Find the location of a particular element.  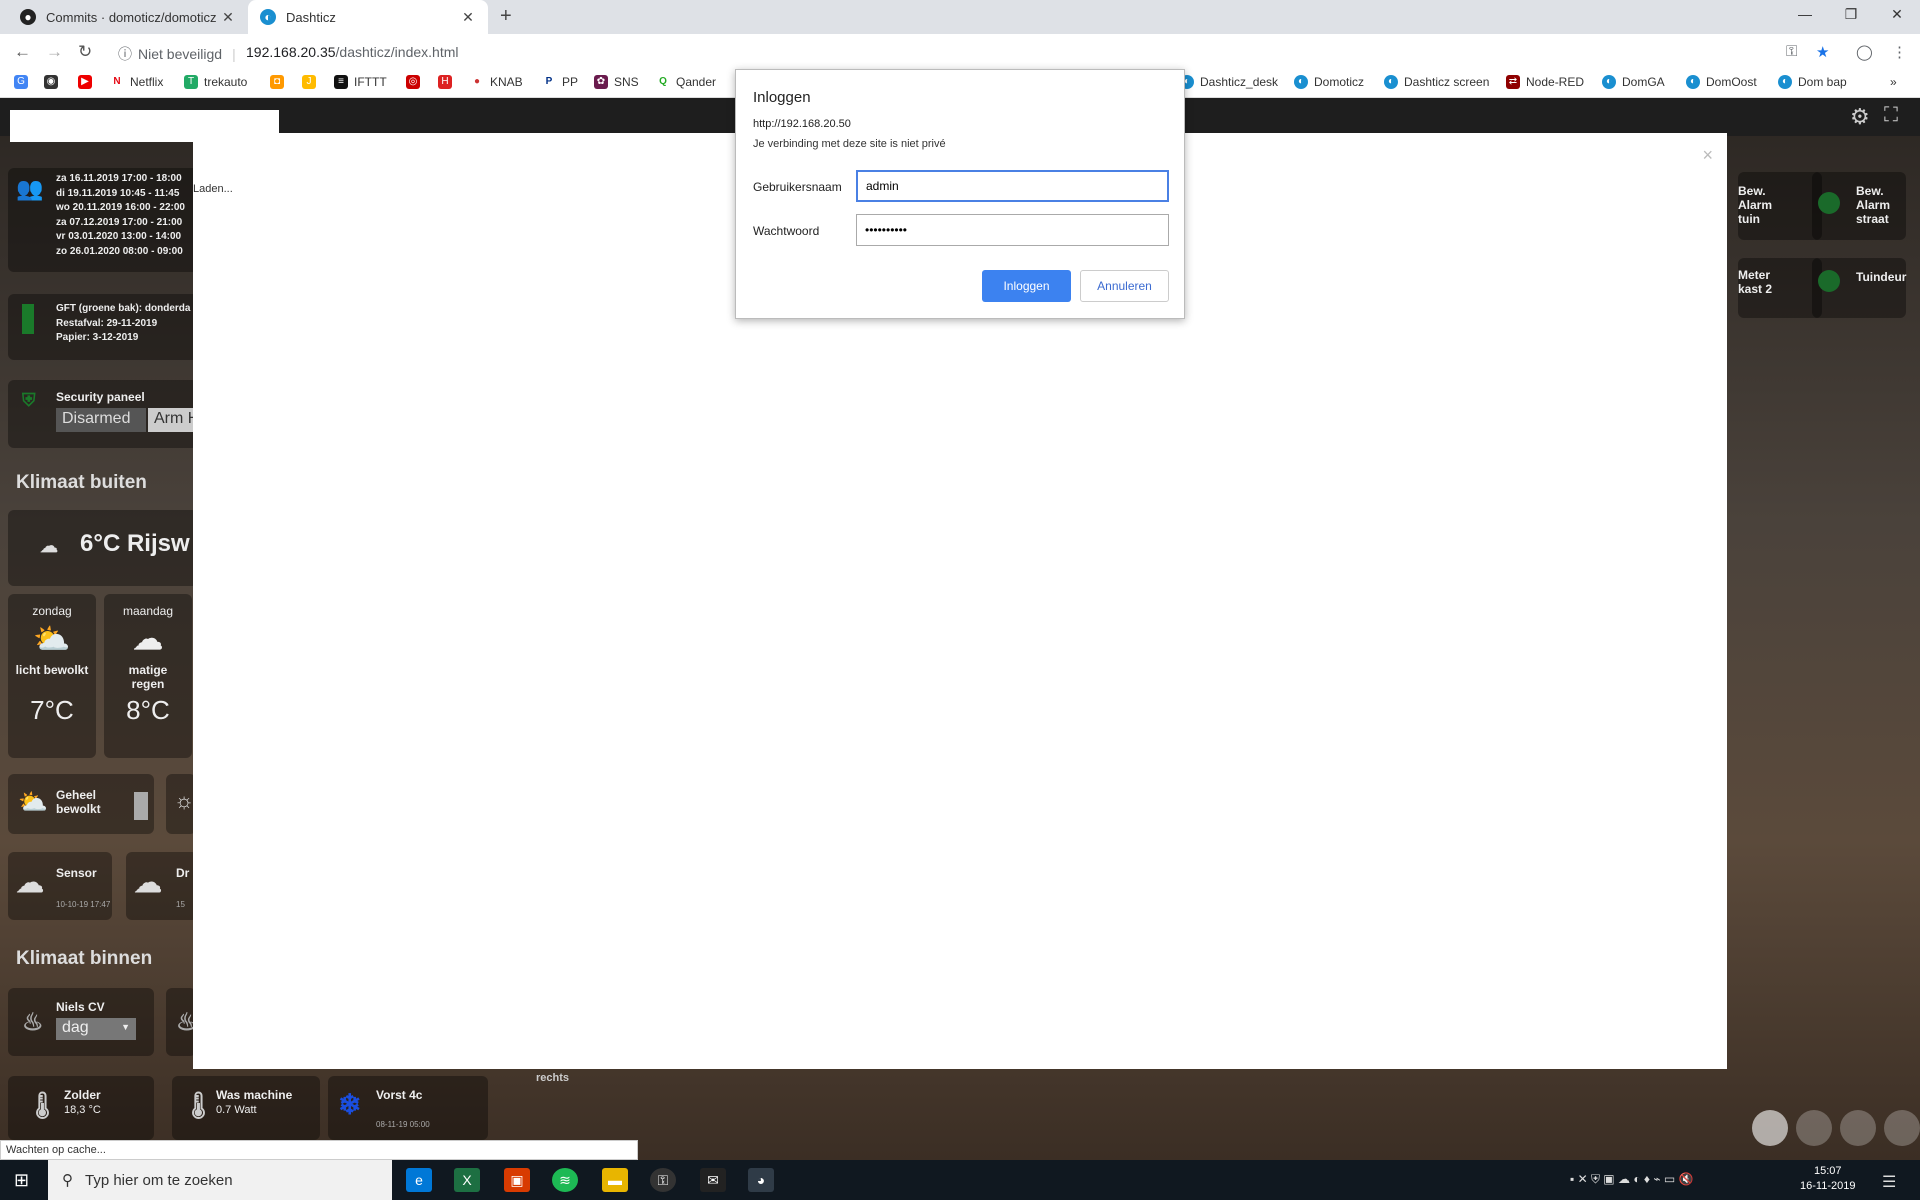

knab-icon: ● is located at coordinates (477, 82).